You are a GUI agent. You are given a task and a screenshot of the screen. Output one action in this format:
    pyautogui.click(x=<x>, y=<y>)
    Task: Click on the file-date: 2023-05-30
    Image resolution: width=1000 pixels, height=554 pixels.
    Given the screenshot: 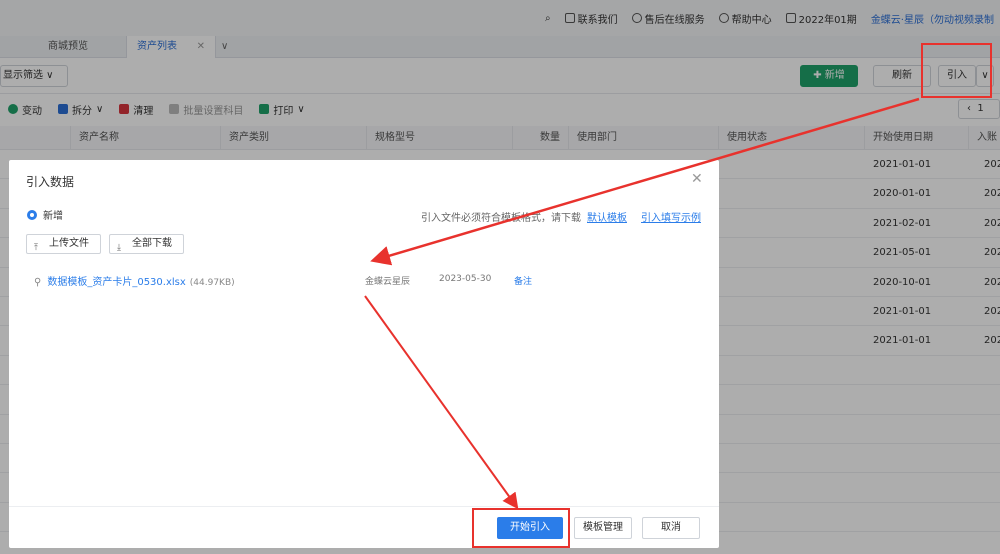 What is the action you would take?
    pyautogui.click(x=465, y=279)
    